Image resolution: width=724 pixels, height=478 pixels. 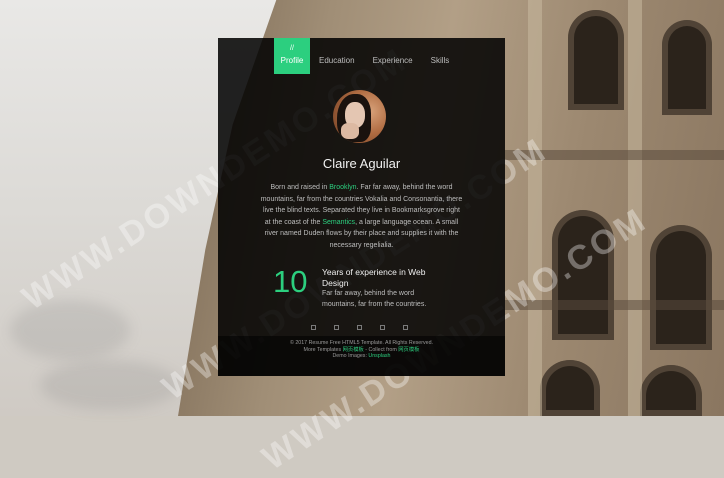 I want to click on years-number: 10, so click(x=290, y=281).